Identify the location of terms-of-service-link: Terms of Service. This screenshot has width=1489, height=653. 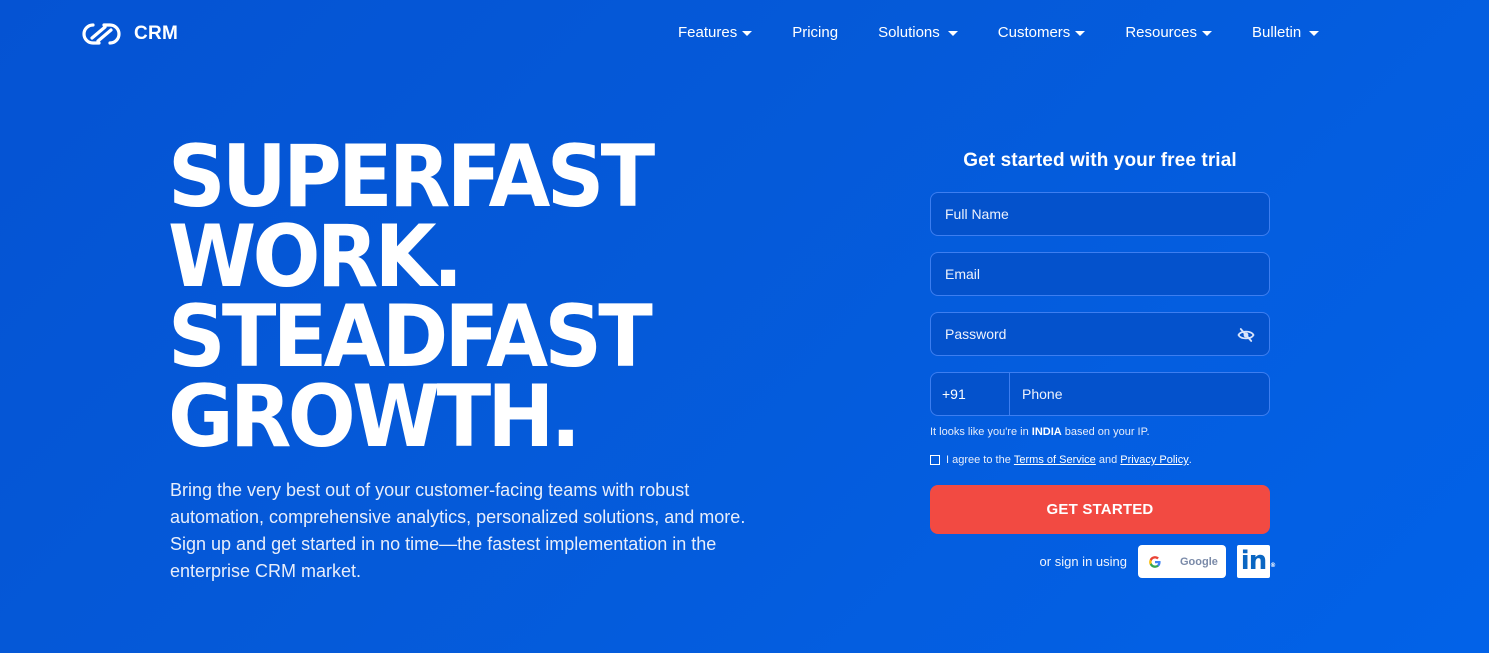
(1055, 460).